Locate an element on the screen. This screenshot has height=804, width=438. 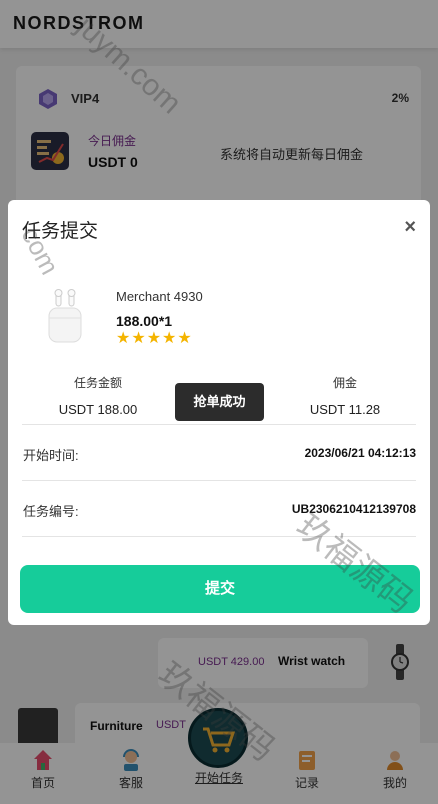
airpods-product-image is located at coordinates (65, 316).